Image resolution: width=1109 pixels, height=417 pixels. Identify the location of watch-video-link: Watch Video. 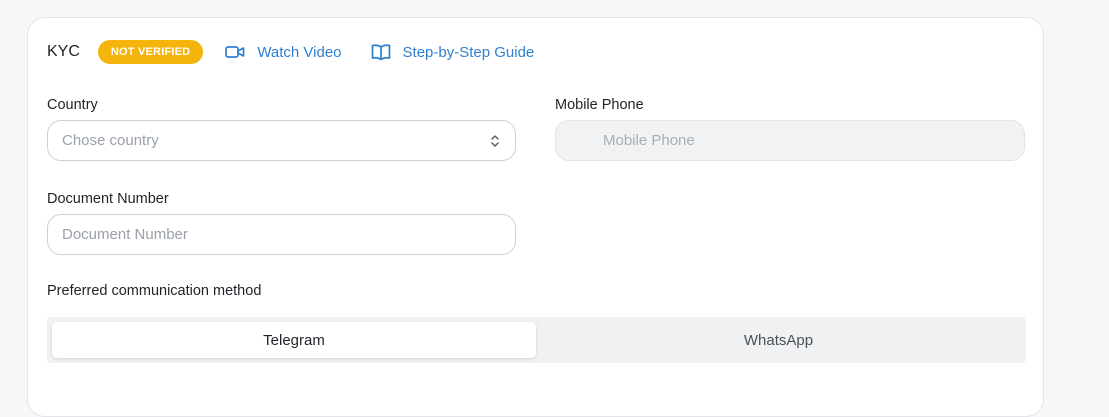
(283, 52).